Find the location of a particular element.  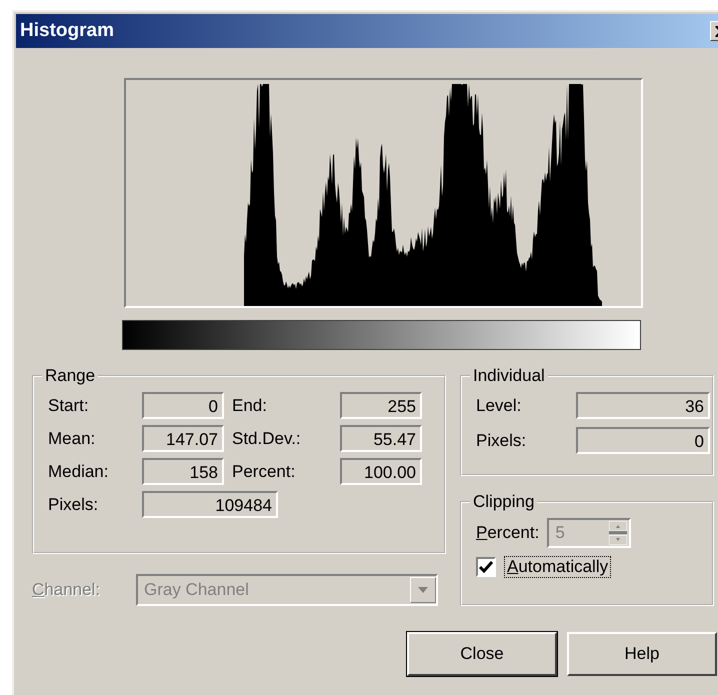

value-field: 147.07 is located at coordinates (183, 438).